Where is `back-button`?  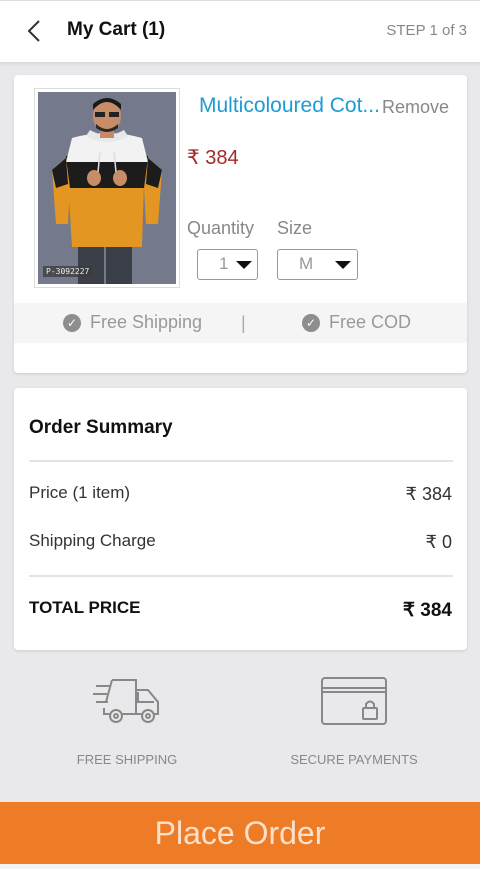 back-button is located at coordinates (36, 31).